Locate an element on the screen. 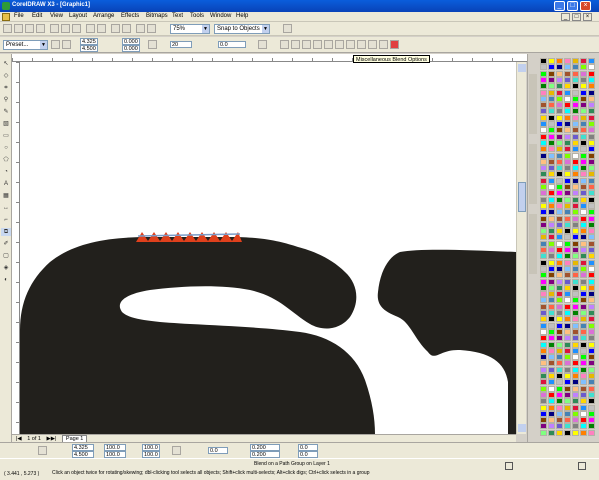 The image size is (599, 480). export-icon is located at coordinates (126, 28).